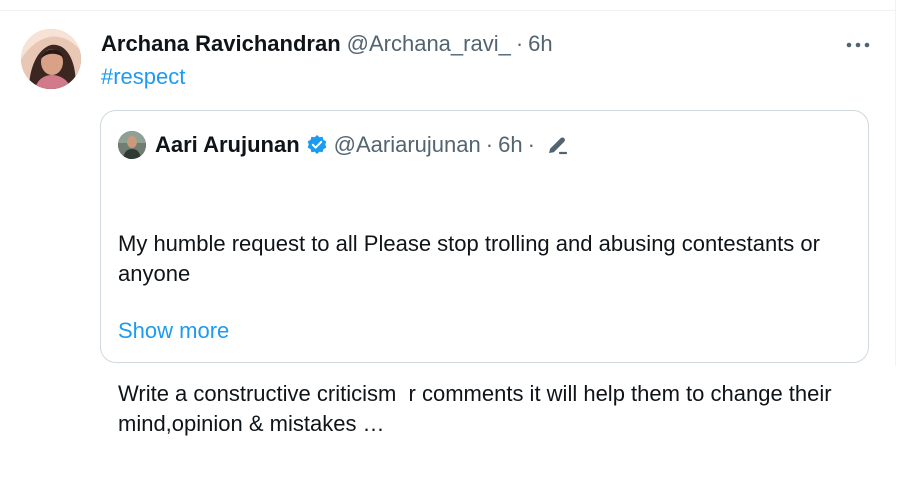  I want to click on edit-pencil-icon, so click(557, 145).